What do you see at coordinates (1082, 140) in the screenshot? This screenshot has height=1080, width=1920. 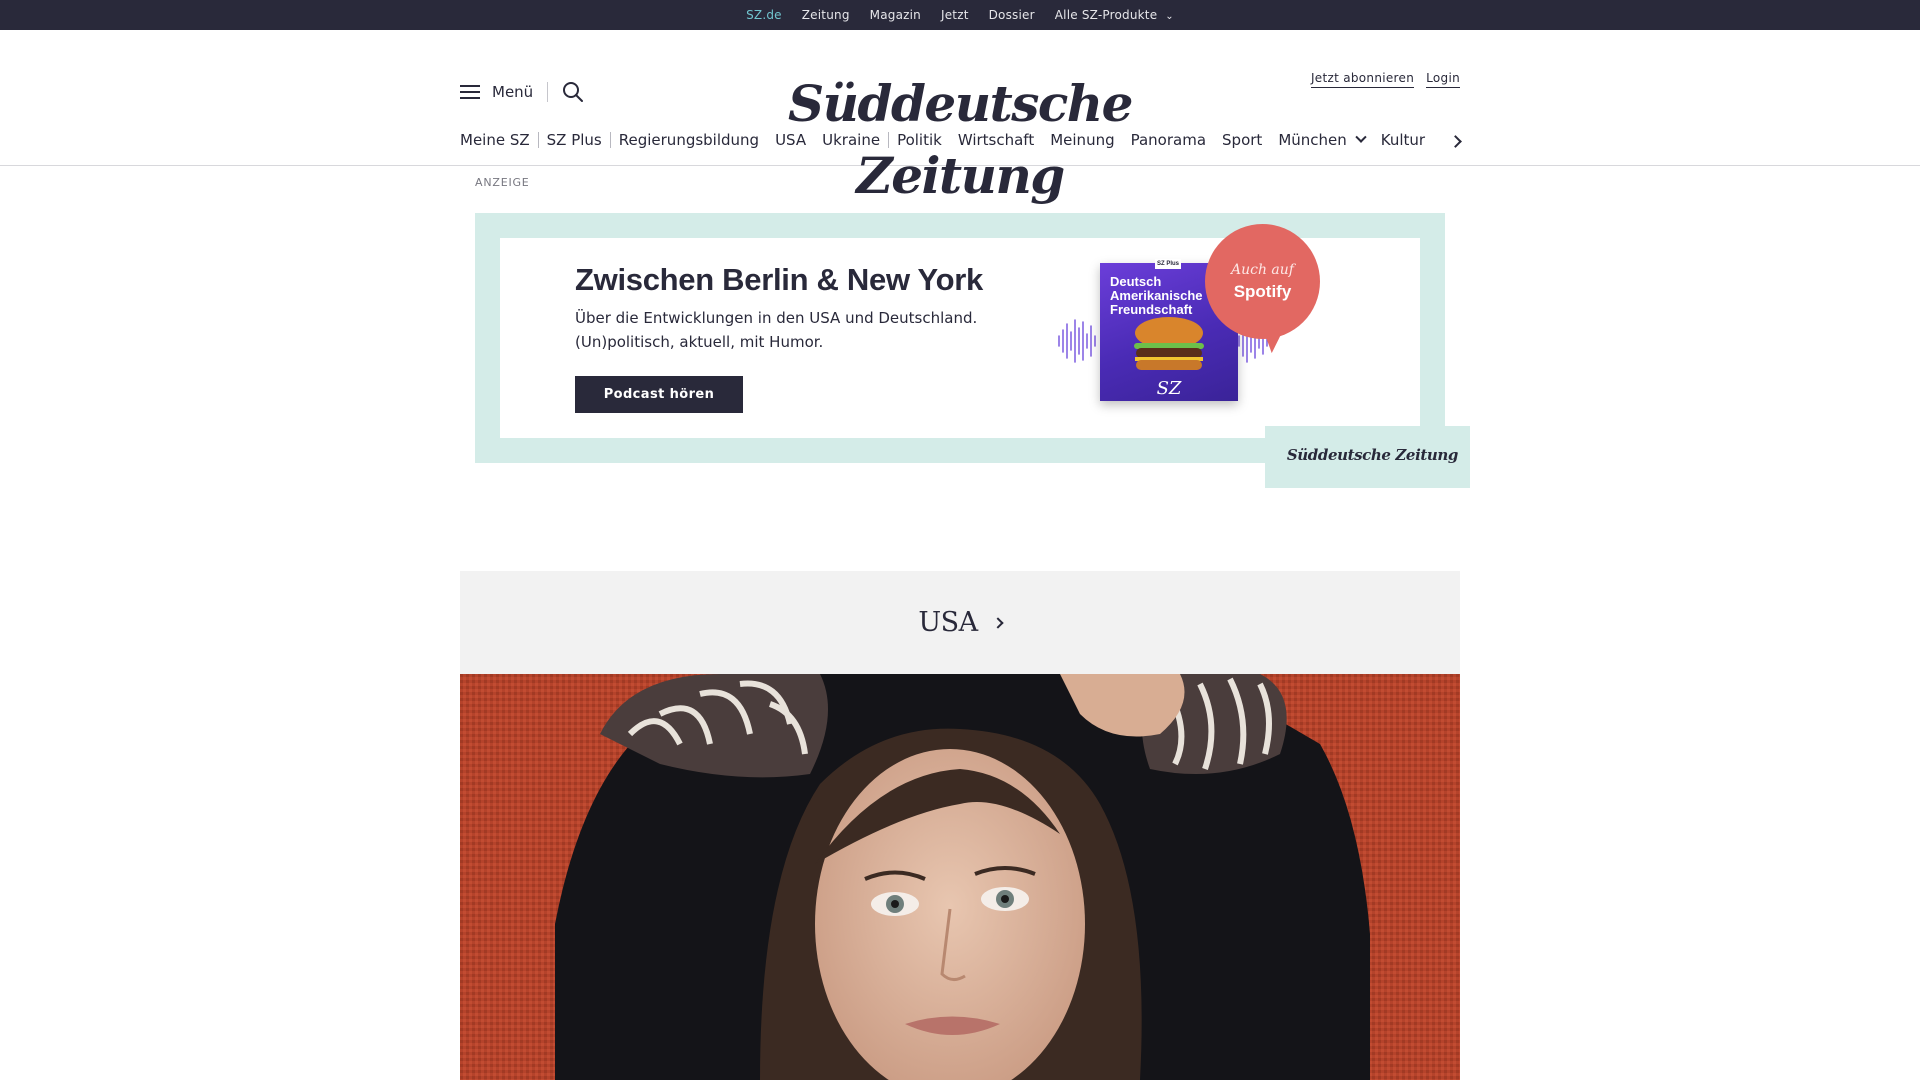 I see `nav-item-meinung: Meinung` at bounding box center [1082, 140].